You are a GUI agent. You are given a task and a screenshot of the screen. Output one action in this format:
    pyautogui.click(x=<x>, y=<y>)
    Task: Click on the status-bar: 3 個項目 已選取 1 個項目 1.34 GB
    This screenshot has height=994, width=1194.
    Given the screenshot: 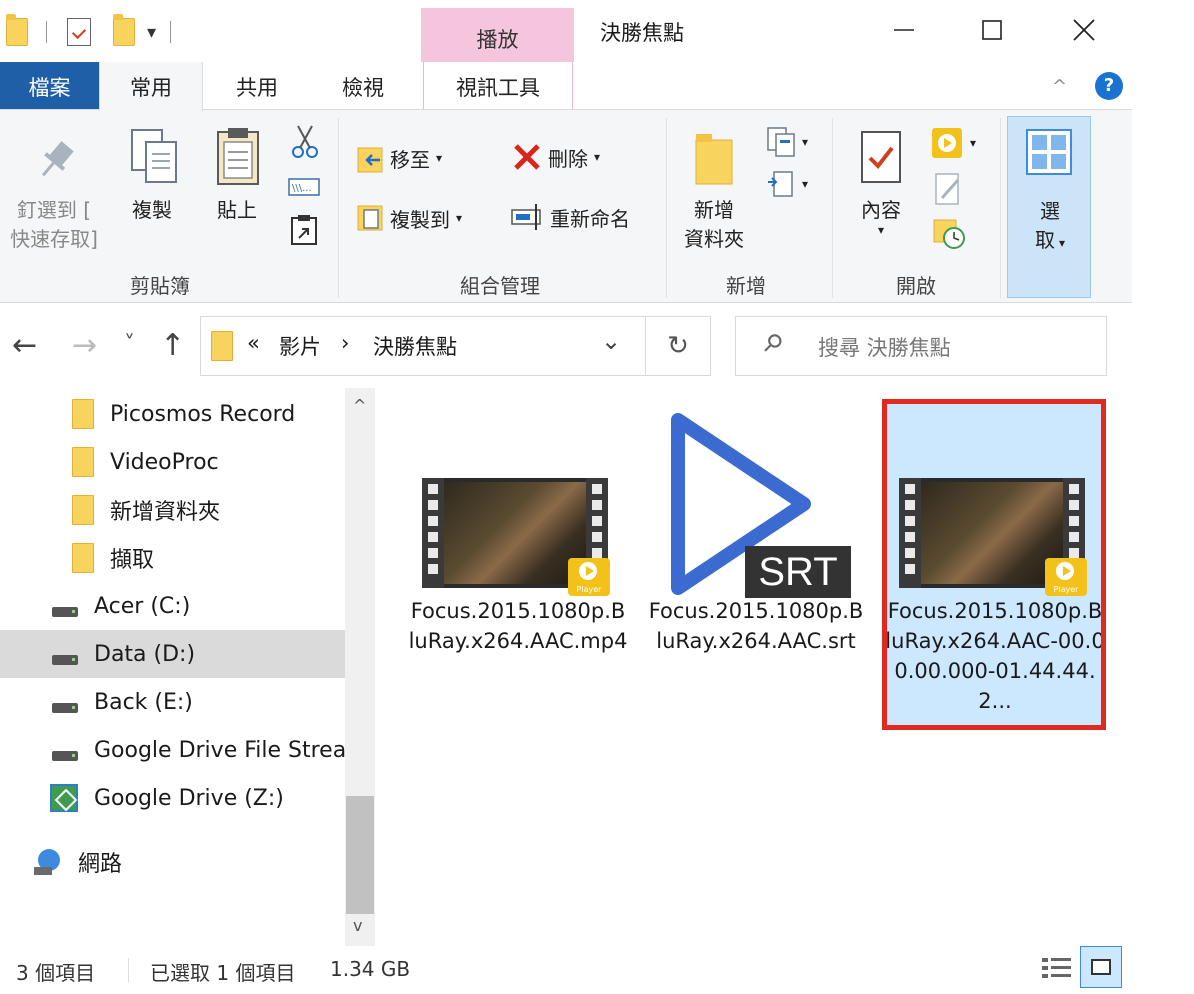 What is the action you would take?
    pyautogui.click(x=597, y=970)
    